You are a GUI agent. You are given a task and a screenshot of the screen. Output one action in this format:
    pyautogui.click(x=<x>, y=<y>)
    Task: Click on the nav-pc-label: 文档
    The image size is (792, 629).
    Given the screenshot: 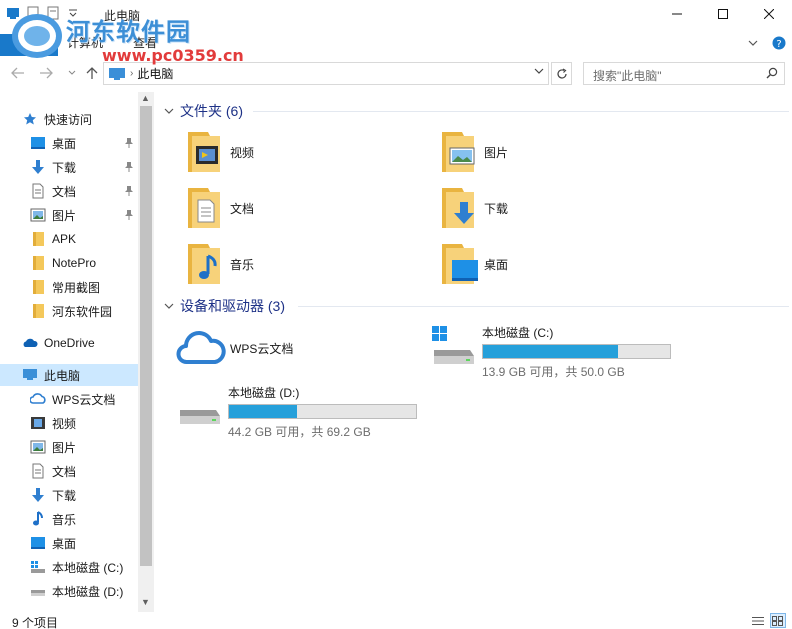 What is the action you would take?
    pyautogui.click(x=64, y=471)
    